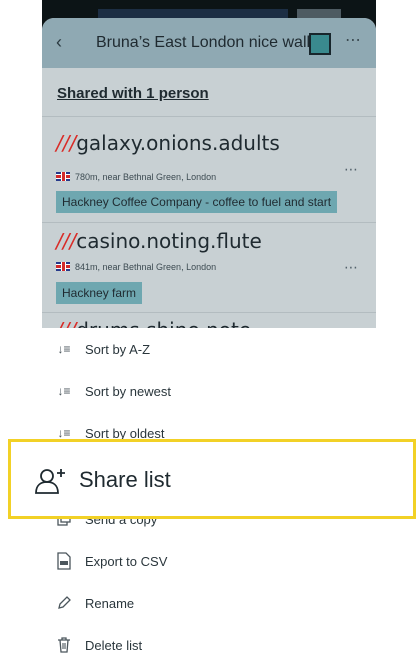 The height and width of the screenshot is (668, 416). I want to click on location-distance: 841m, near Bethnal Green, London, so click(136, 267).